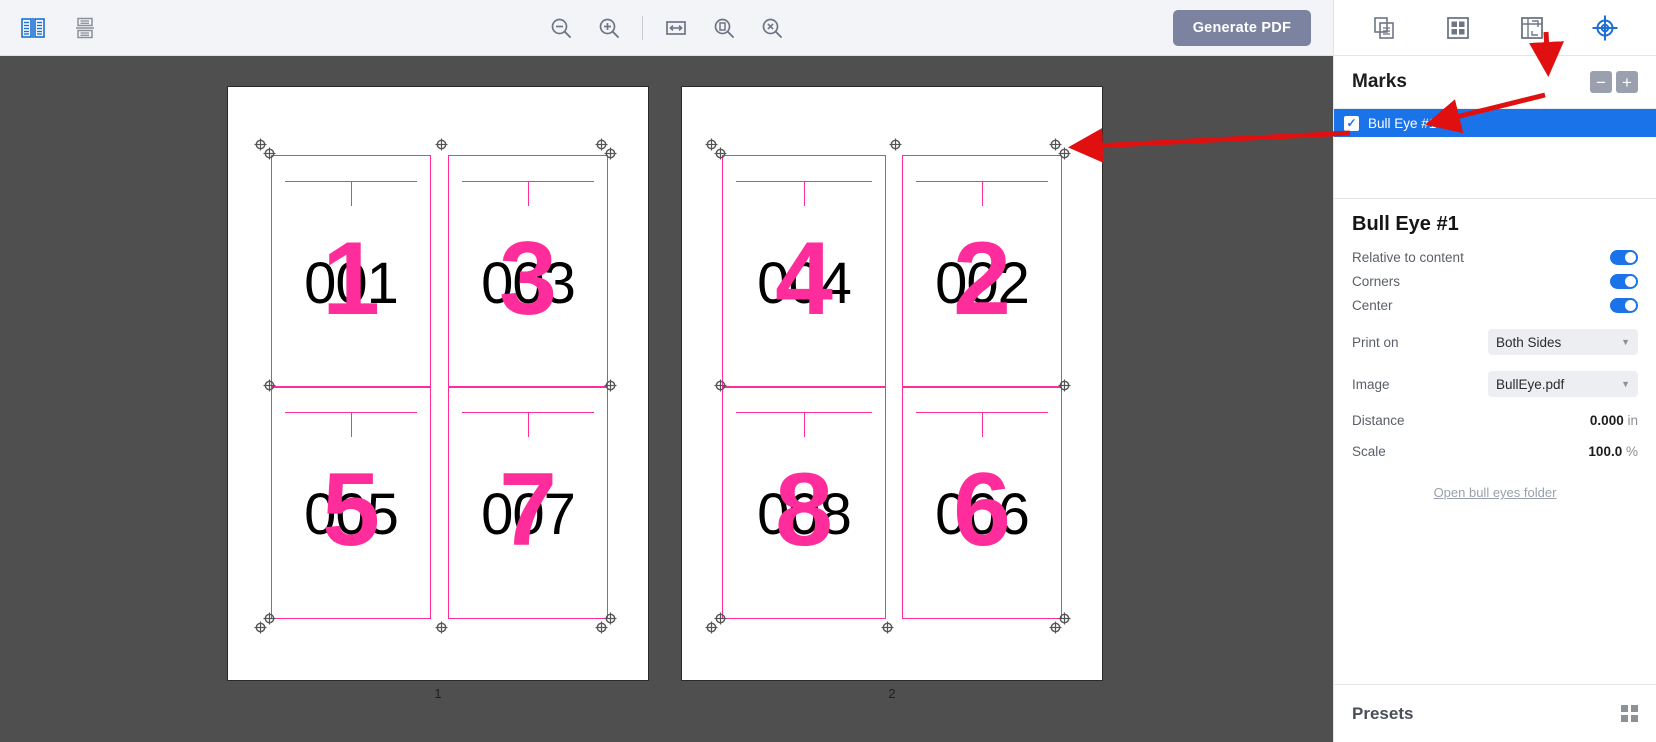  Describe the element at coordinates (1495, 123) in the screenshot. I see `marks-list-item-bull-eye-1: ✓ Bull Eye #1` at that location.